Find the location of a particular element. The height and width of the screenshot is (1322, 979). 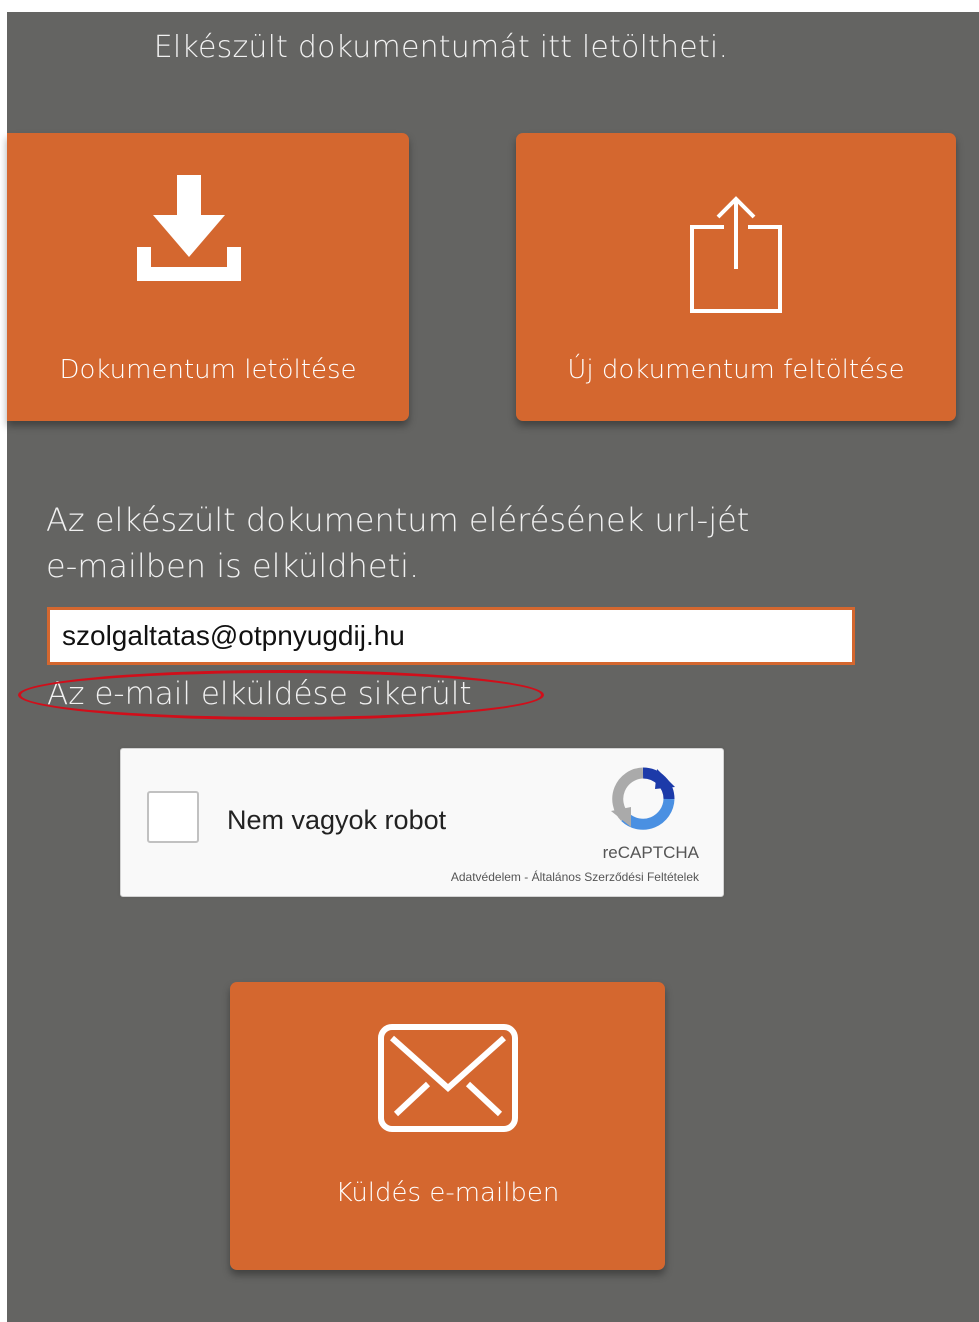

download-document-button: Dokumentum letöltése is located at coordinates (208, 277).